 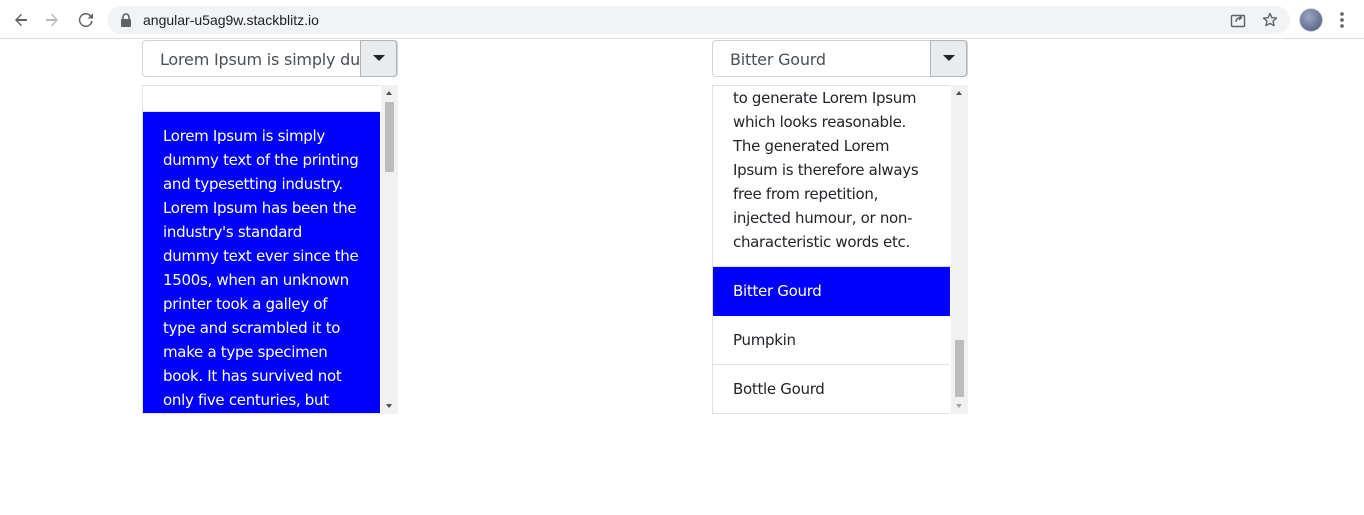 What do you see at coordinates (831, 291) in the screenshot?
I see `list-item-selected: Bitter Gourd` at bounding box center [831, 291].